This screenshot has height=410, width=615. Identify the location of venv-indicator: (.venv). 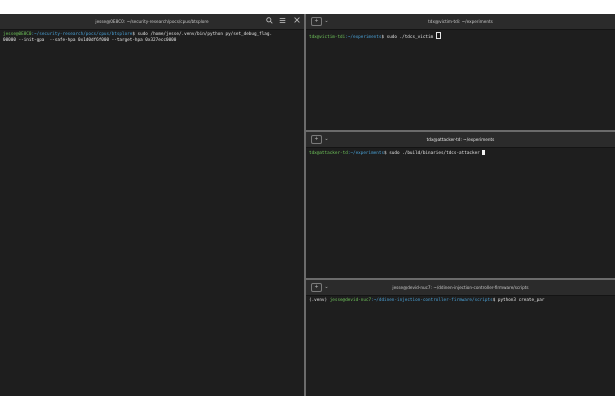
(319, 300).